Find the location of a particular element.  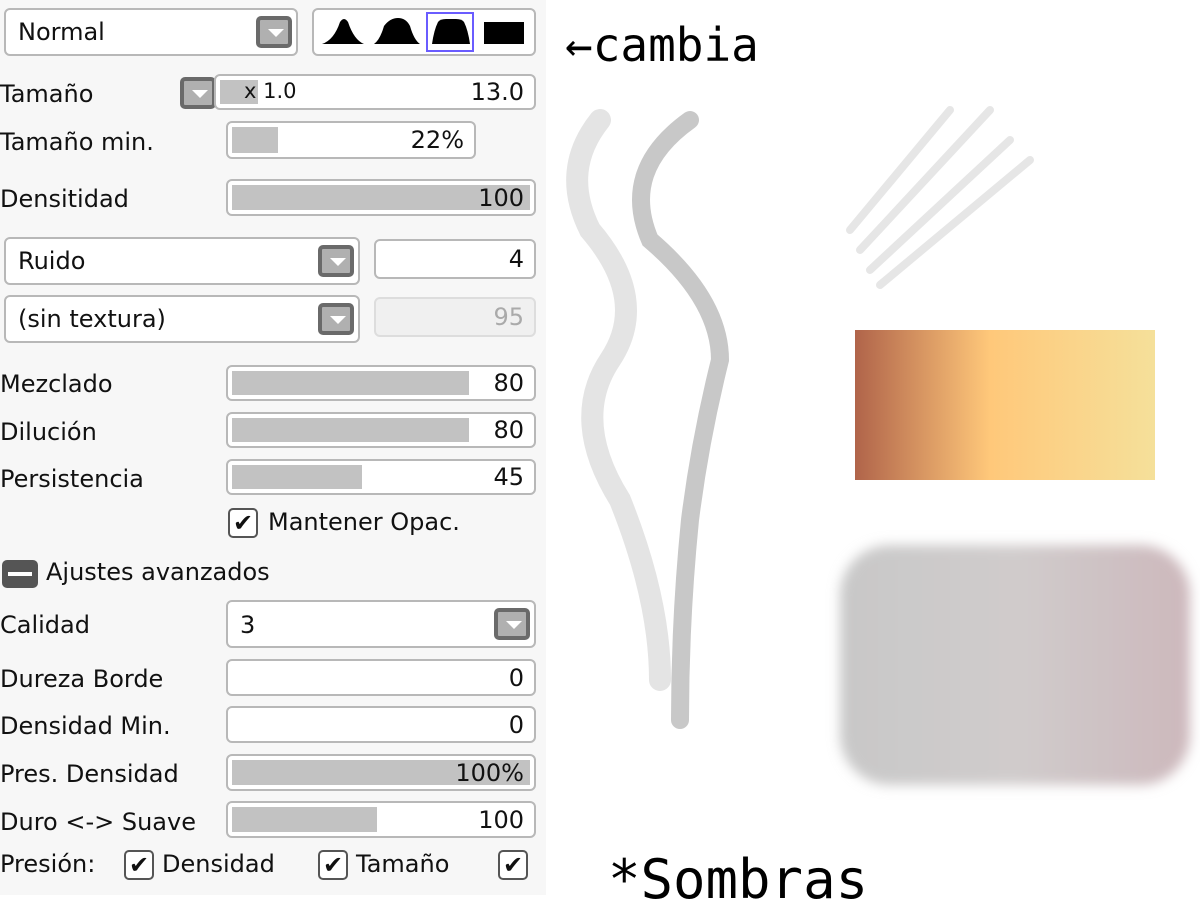

texture-dropdown: (sin textura) is located at coordinates (182, 319).